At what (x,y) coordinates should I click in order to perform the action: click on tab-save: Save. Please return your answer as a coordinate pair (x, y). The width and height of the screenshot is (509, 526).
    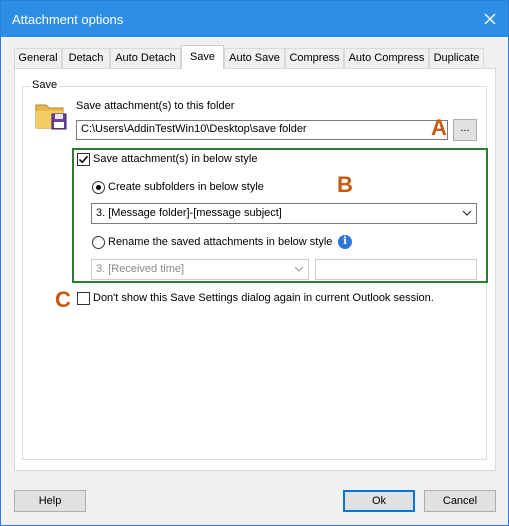
    Looking at the image, I should click on (202, 57).